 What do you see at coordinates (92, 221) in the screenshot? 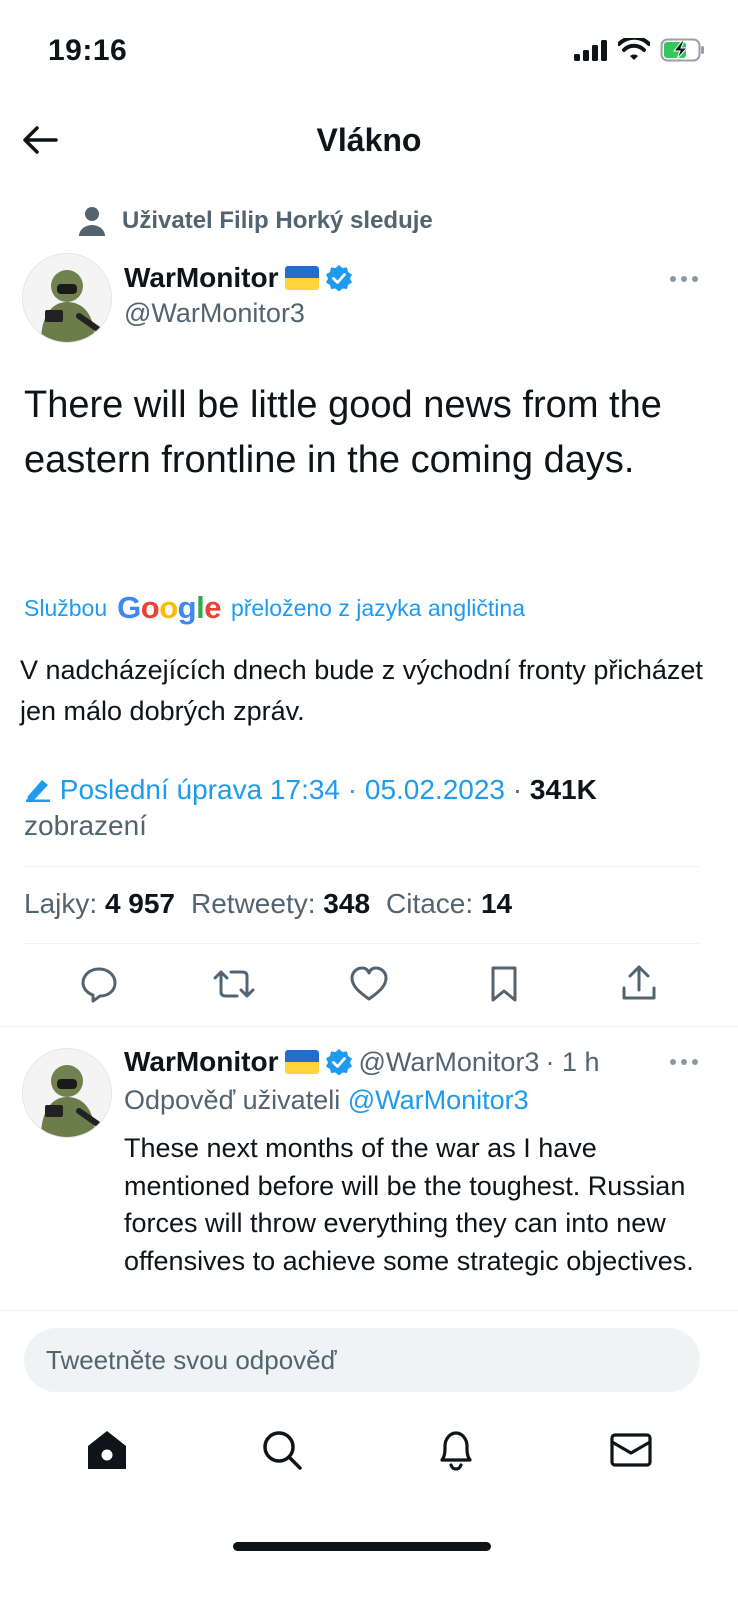
I see `person-icon` at bounding box center [92, 221].